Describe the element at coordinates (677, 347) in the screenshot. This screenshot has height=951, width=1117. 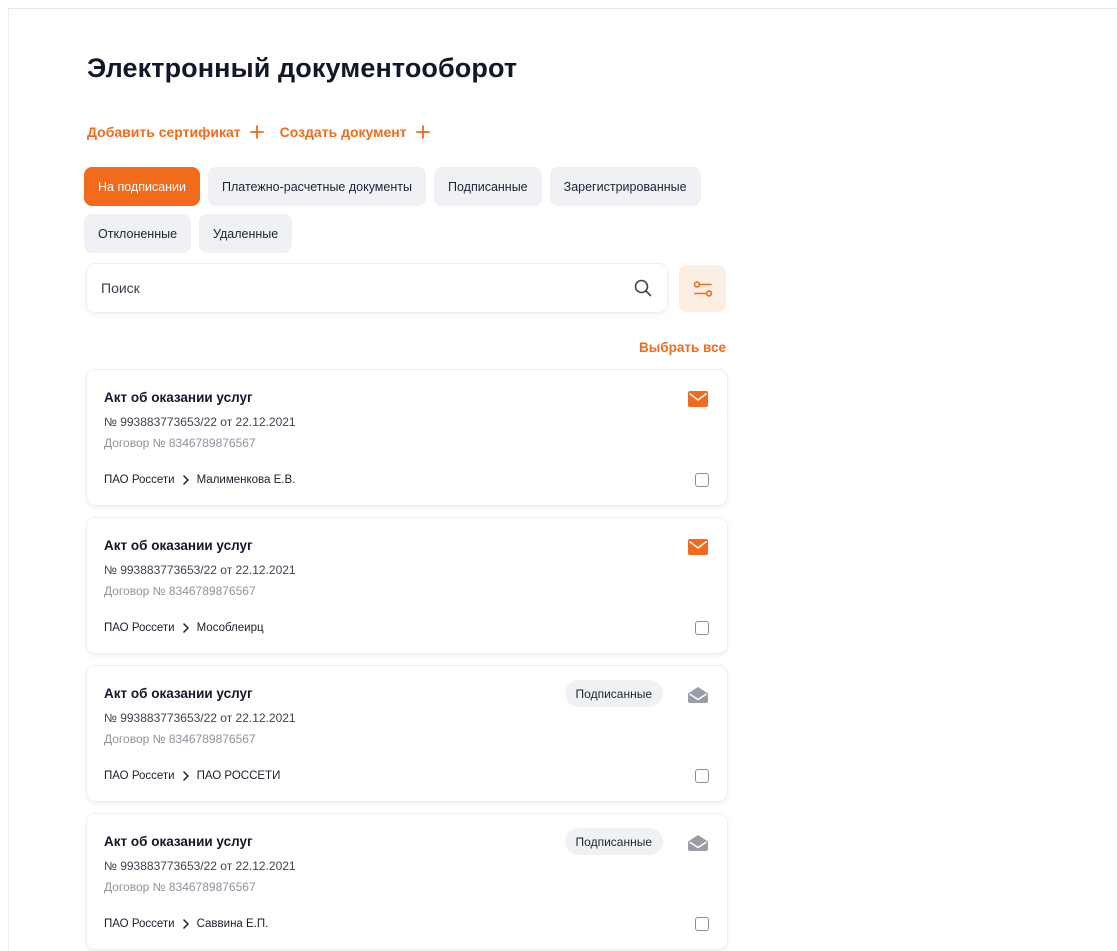
I see `select-all-link: Выбрать все` at that location.